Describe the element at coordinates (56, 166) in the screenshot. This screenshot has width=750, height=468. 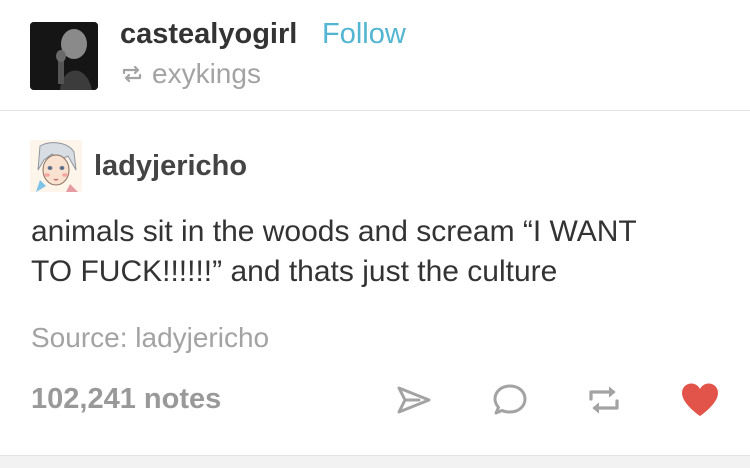
I see `original-author-avatar` at that location.